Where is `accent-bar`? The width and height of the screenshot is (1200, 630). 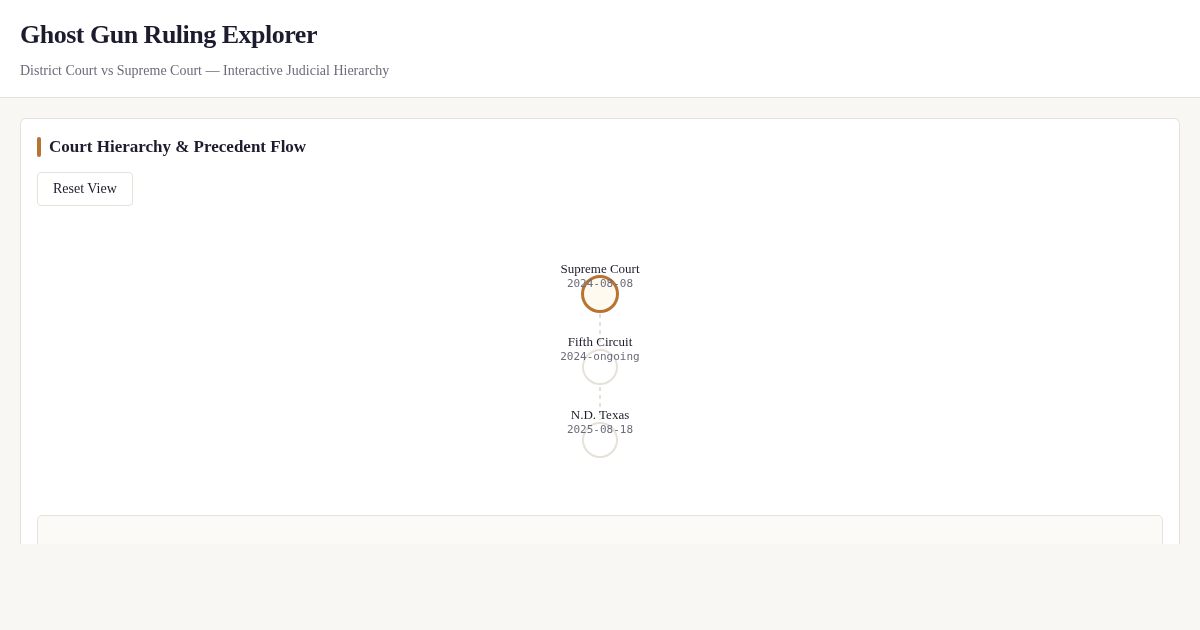 accent-bar is located at coordinates (39, 147).